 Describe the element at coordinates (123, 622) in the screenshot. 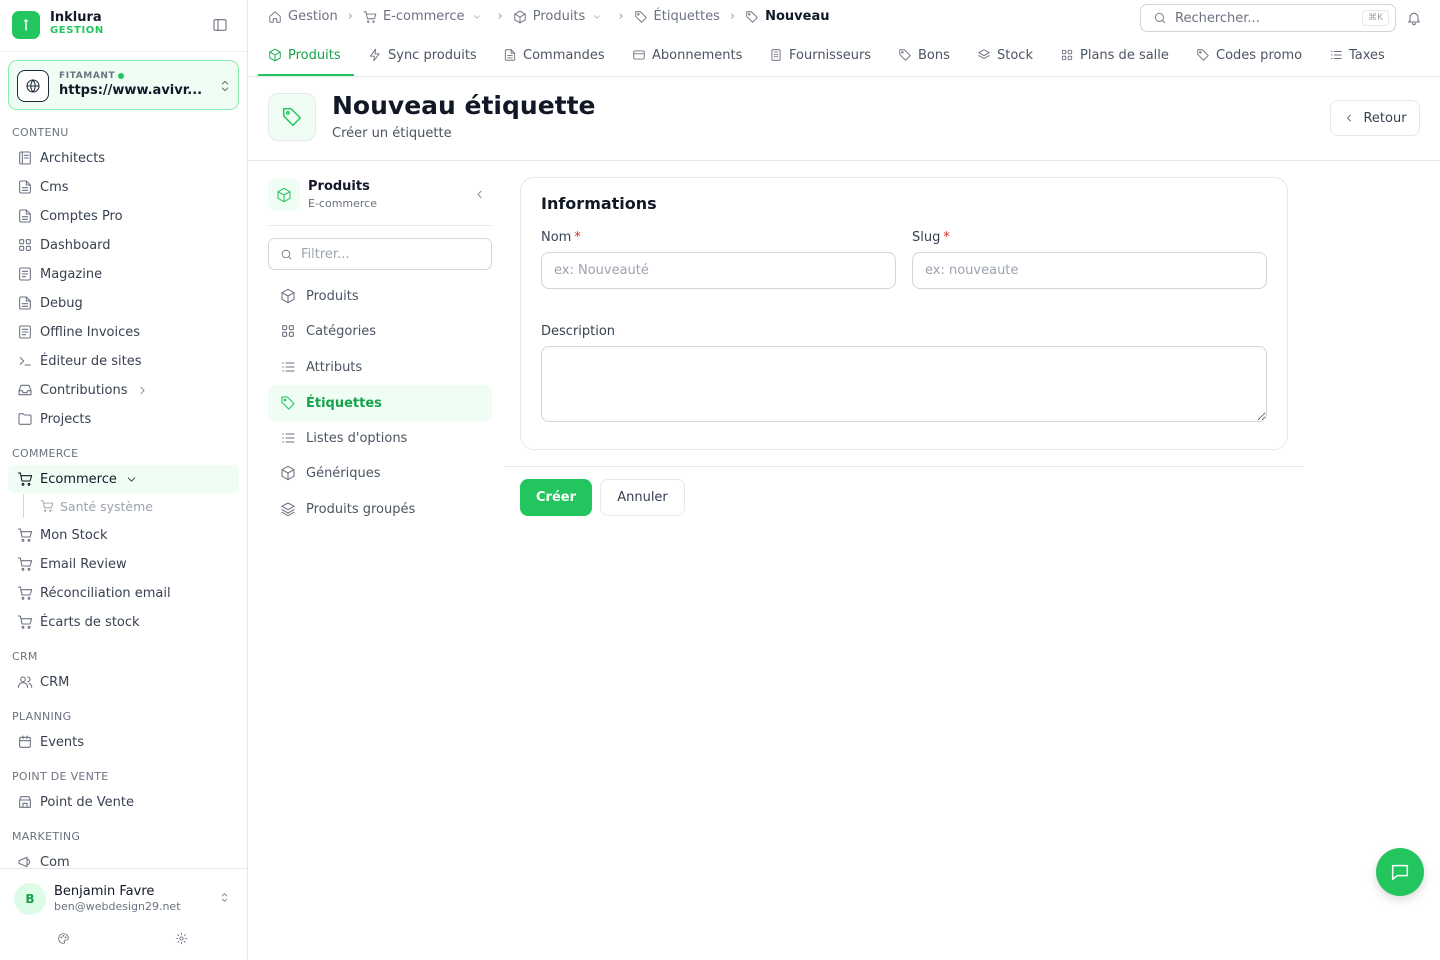

I see `sidebar-item-ecarts-stock: Écarts de stock` at that location.